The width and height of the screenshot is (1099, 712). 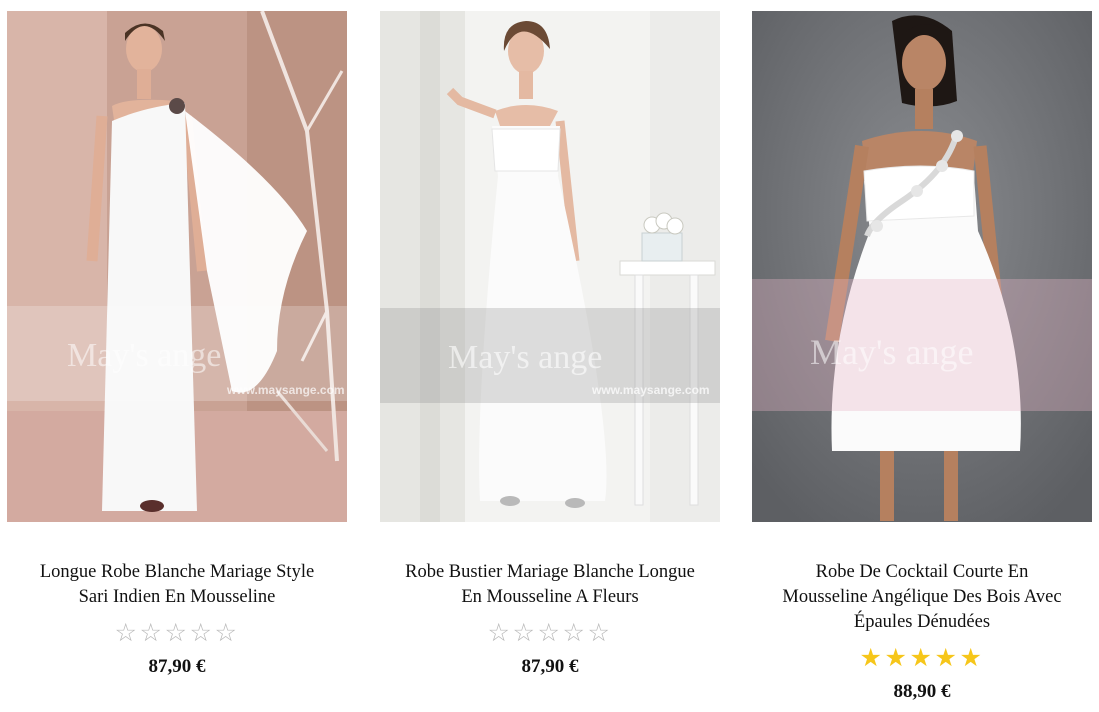 What do you see at coordinates (550, 597) in the screenshot?
I see `product-title-line: En Mousseline A Fleurs` at bounding box center [550, 597].